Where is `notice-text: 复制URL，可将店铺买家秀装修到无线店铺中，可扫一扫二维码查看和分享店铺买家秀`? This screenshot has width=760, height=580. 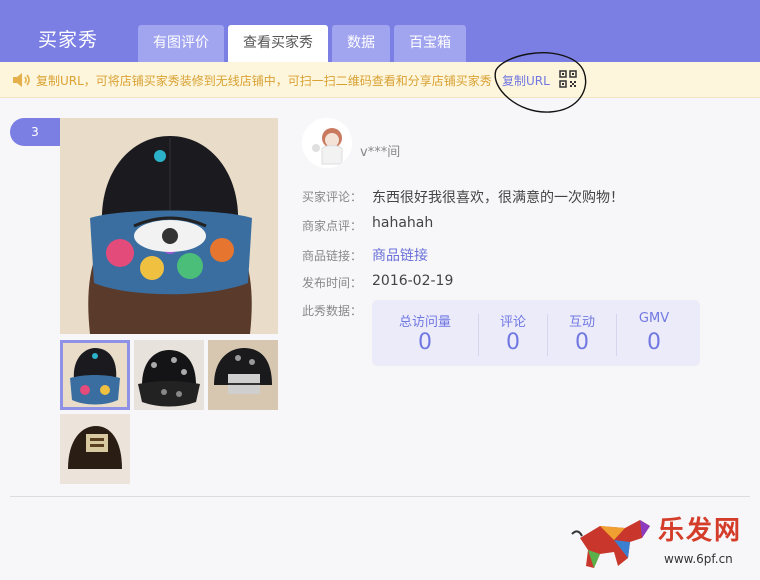 notice-text: 复制URL，可将店铺买家秀装修到无线店铺中，可扫一扫二维码查看和分享店铺买家秀 is located at coordinates (264, 81).